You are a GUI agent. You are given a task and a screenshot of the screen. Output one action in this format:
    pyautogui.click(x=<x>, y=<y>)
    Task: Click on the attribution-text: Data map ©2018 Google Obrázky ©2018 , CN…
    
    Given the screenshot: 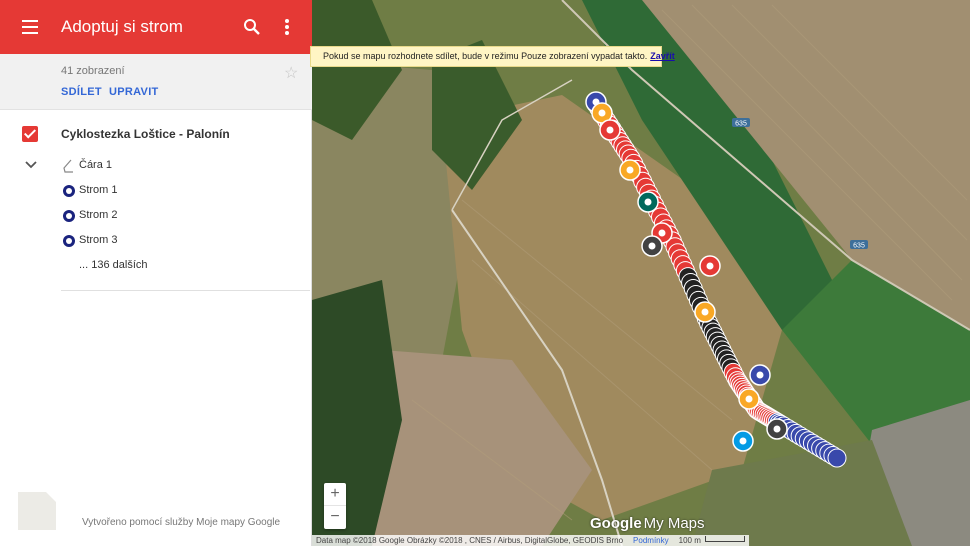 What is the action you would take?
    pyautogui.click(x=470, y=540)
    